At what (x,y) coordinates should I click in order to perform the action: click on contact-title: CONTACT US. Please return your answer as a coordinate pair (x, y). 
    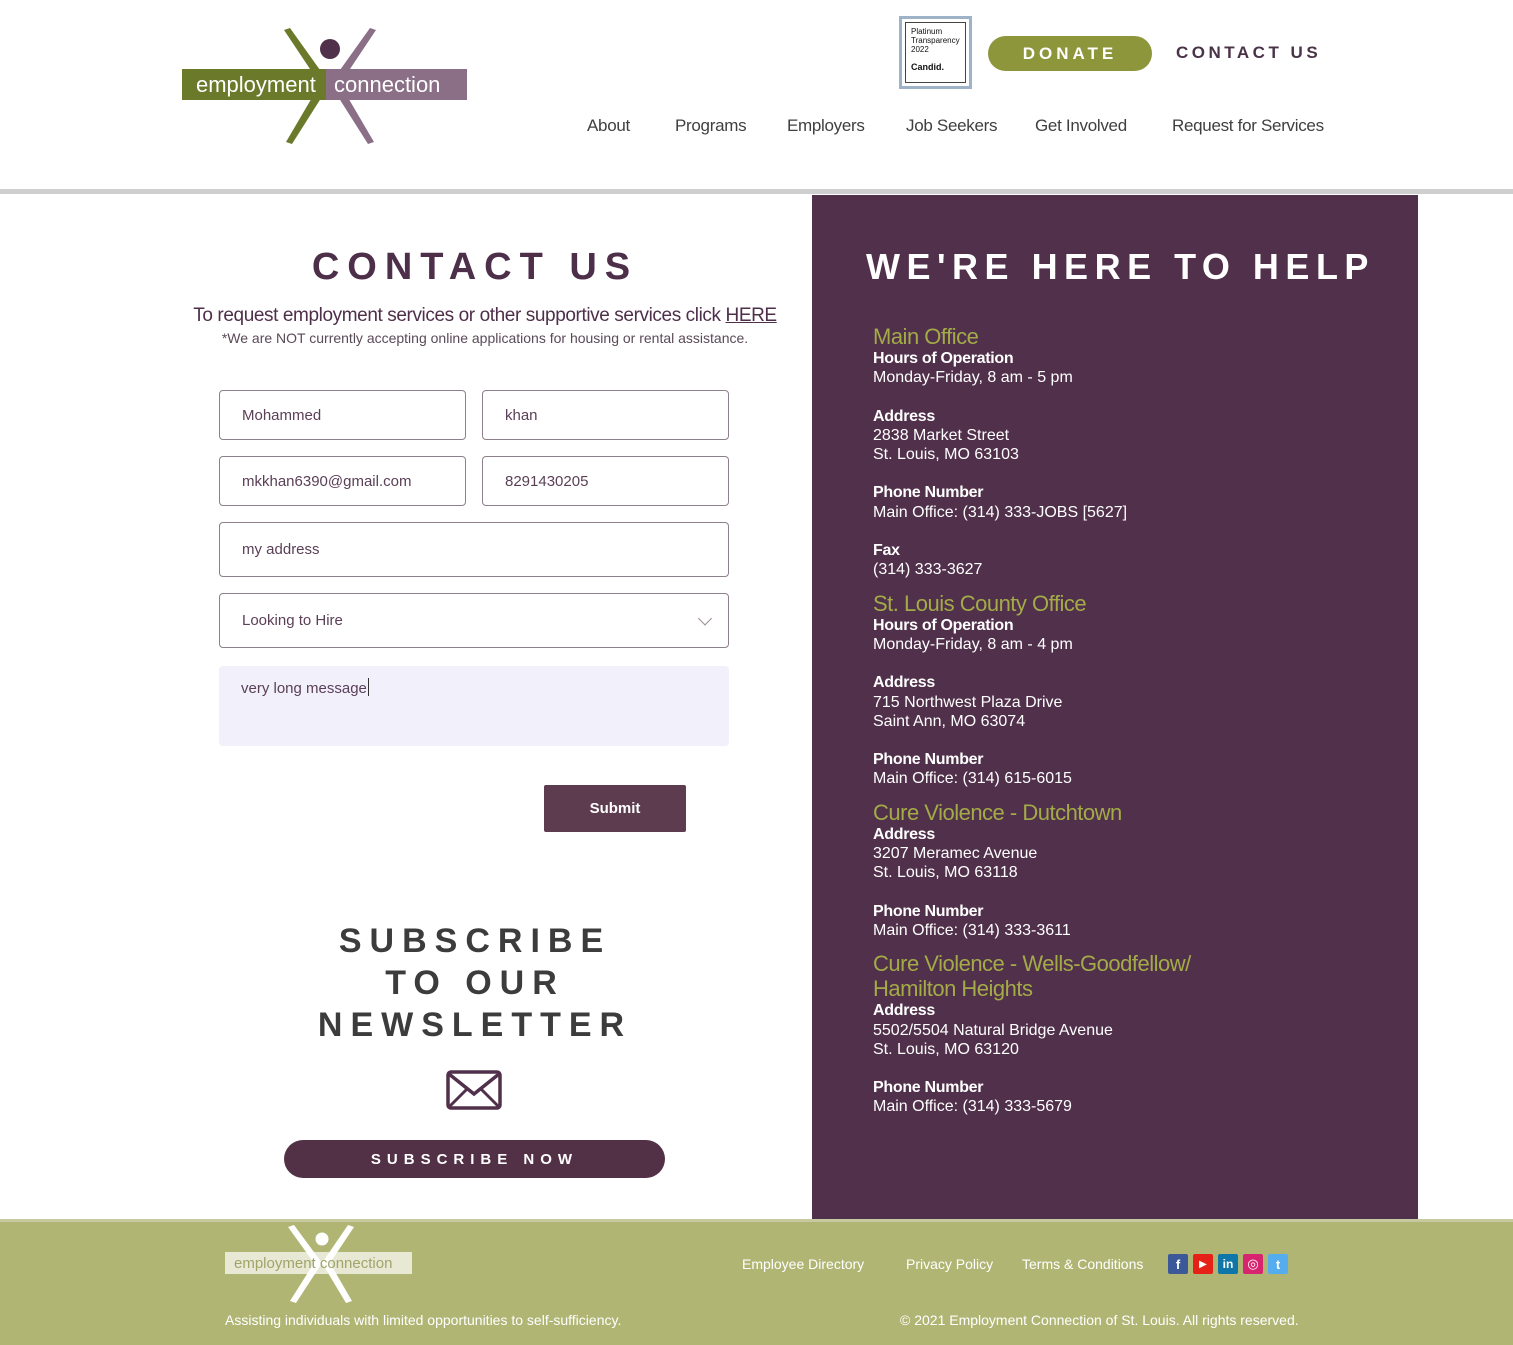
    Looking at the image, I should click on (475, 267).